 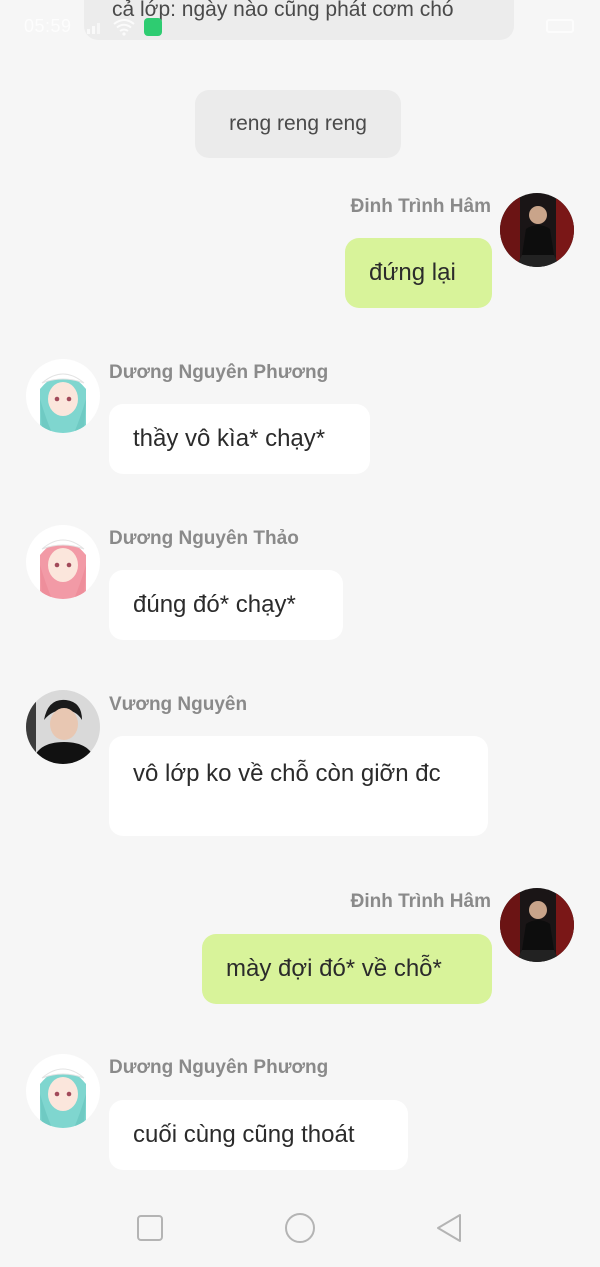 I want to click on status-bar: cả lớp: ngày nào cũng phát cơm chó 05:59, so click(x=300, y=28).